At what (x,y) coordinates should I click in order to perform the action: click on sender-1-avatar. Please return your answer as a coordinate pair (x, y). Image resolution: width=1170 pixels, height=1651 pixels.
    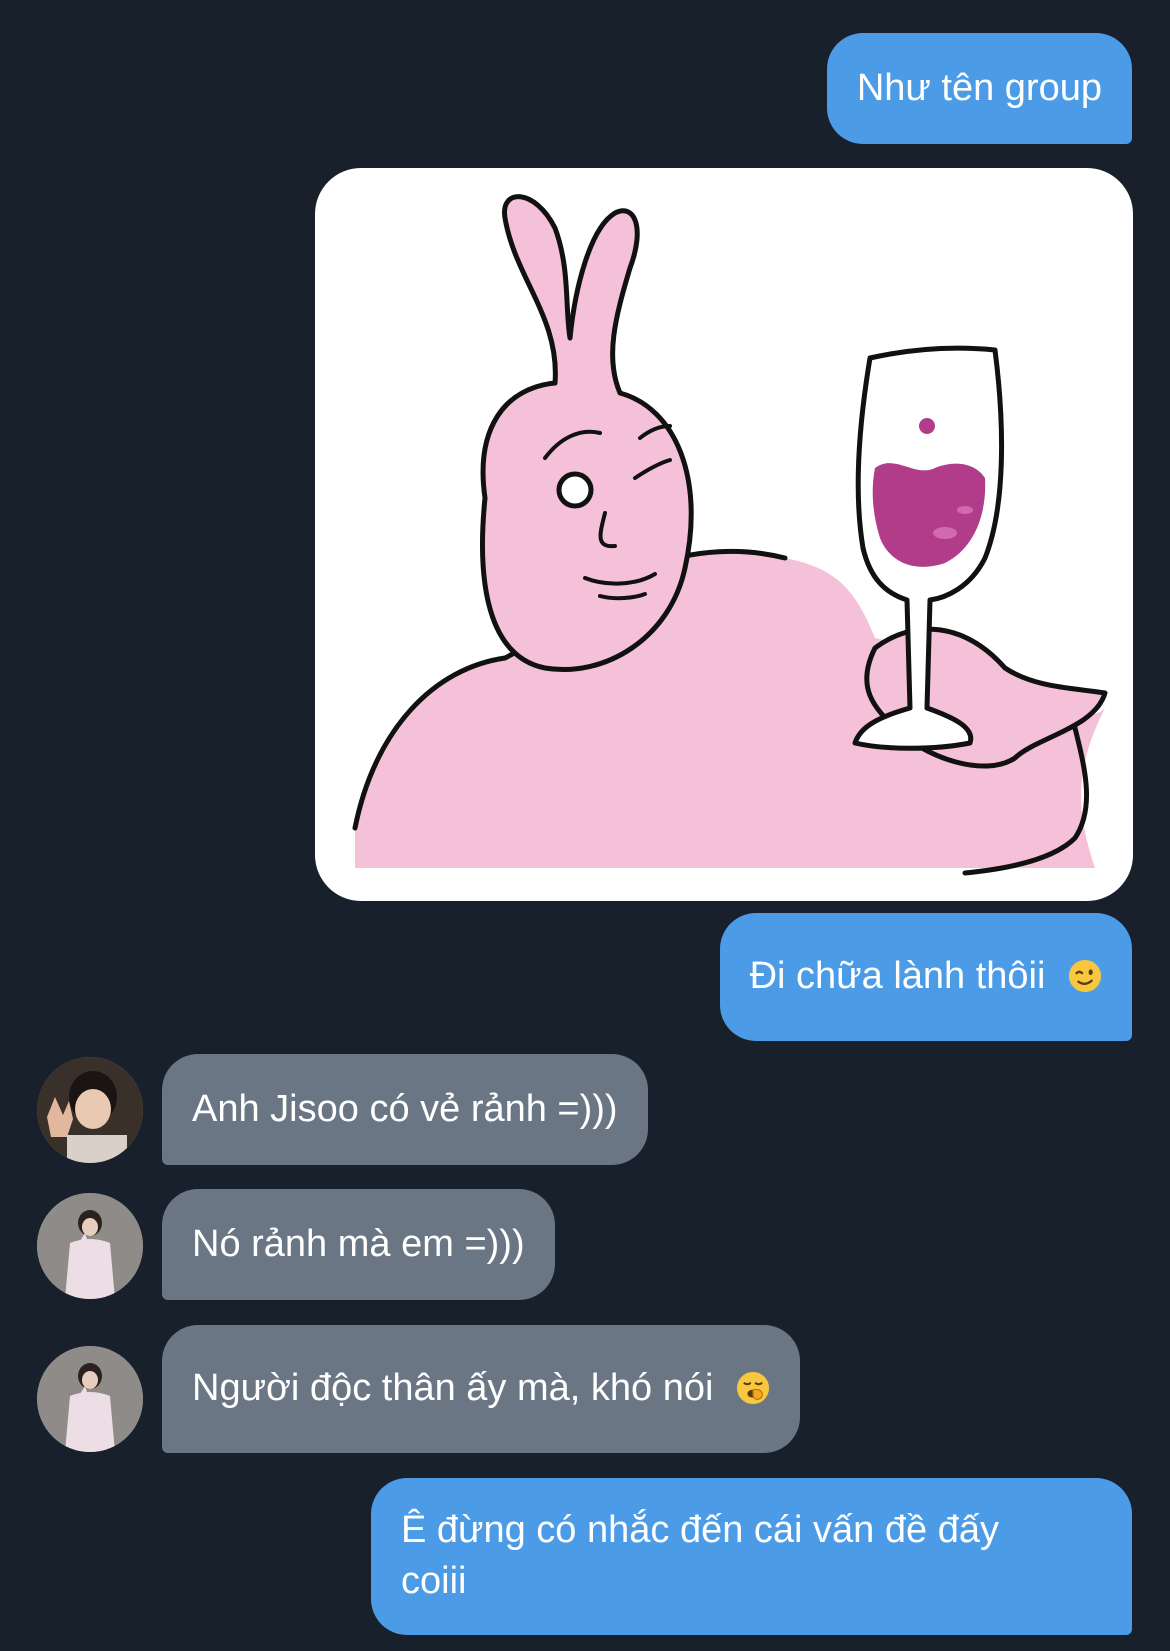
    Looking at the image, I should click on (90, 1110).